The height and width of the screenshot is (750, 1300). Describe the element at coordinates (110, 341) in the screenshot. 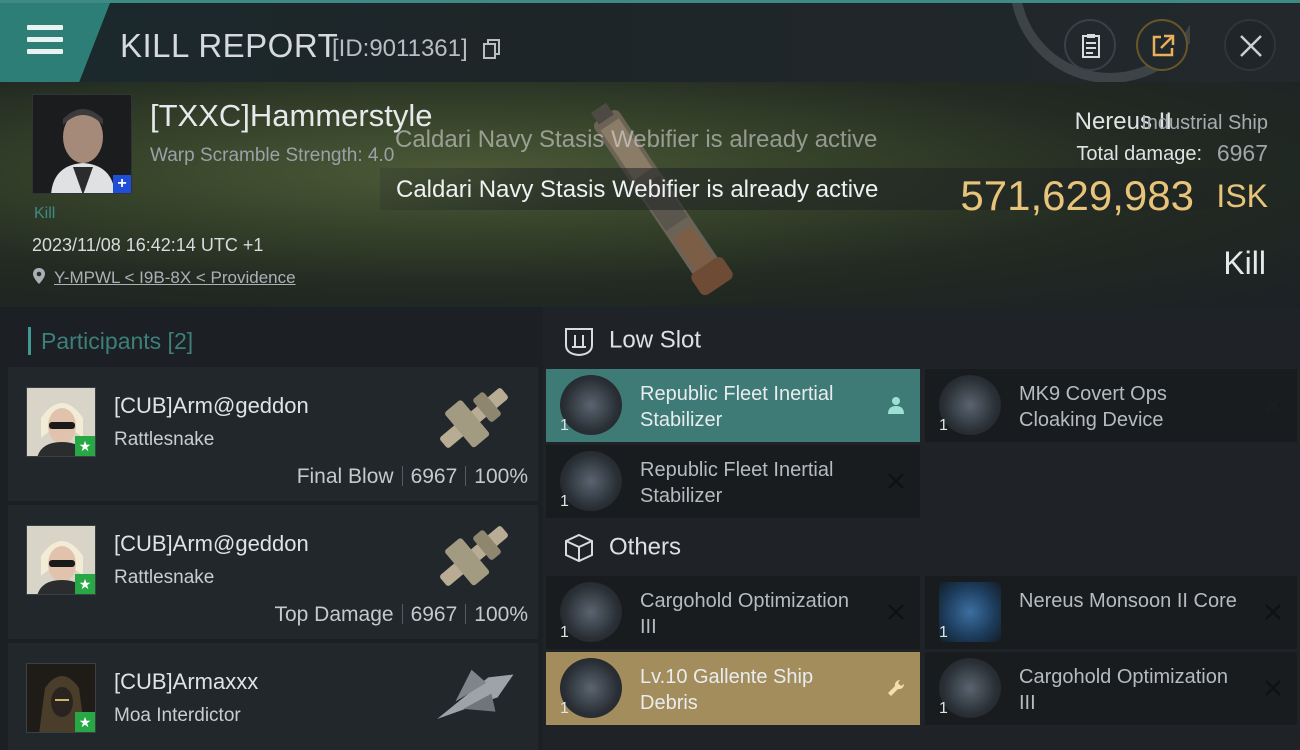

I see `participants-title: Participants [2]` at that location.